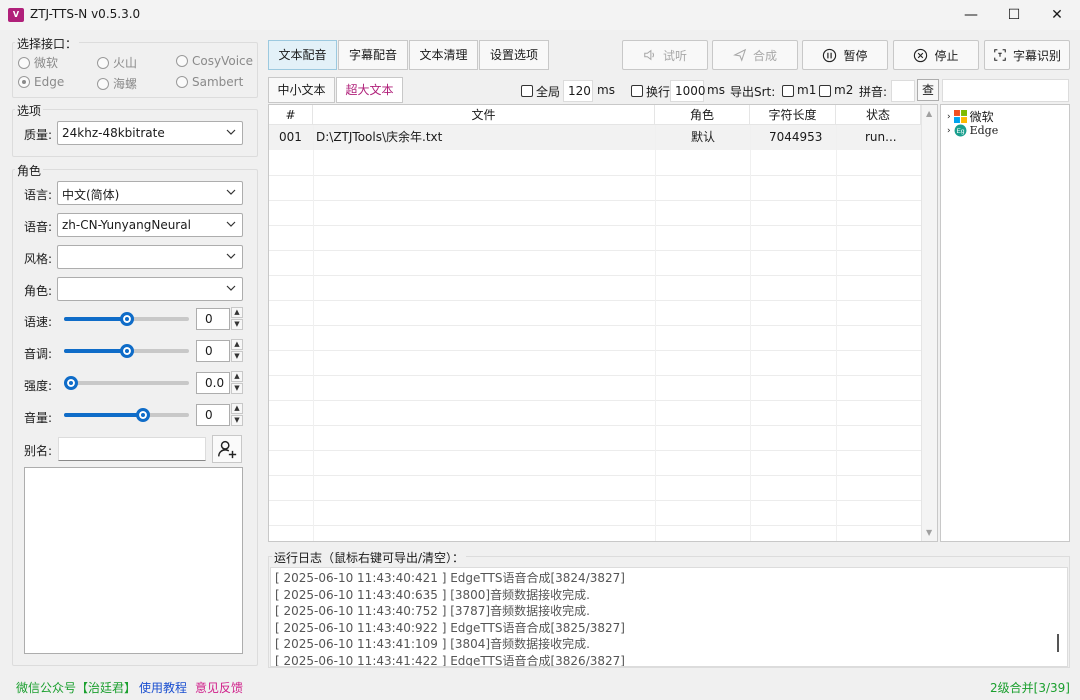  Describe the element at coordinates (237, 388) in the screenshot. I see `intensity-spin-down-icon: ▼` at that location.